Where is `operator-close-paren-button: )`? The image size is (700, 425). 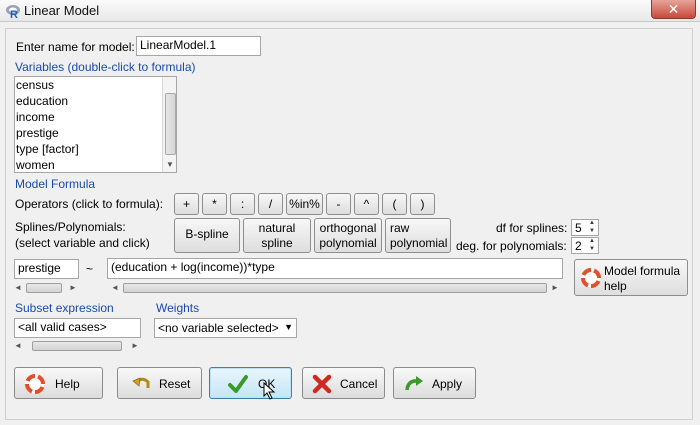
operator-close-paren-button: ) is located at coordinates (422, 204).